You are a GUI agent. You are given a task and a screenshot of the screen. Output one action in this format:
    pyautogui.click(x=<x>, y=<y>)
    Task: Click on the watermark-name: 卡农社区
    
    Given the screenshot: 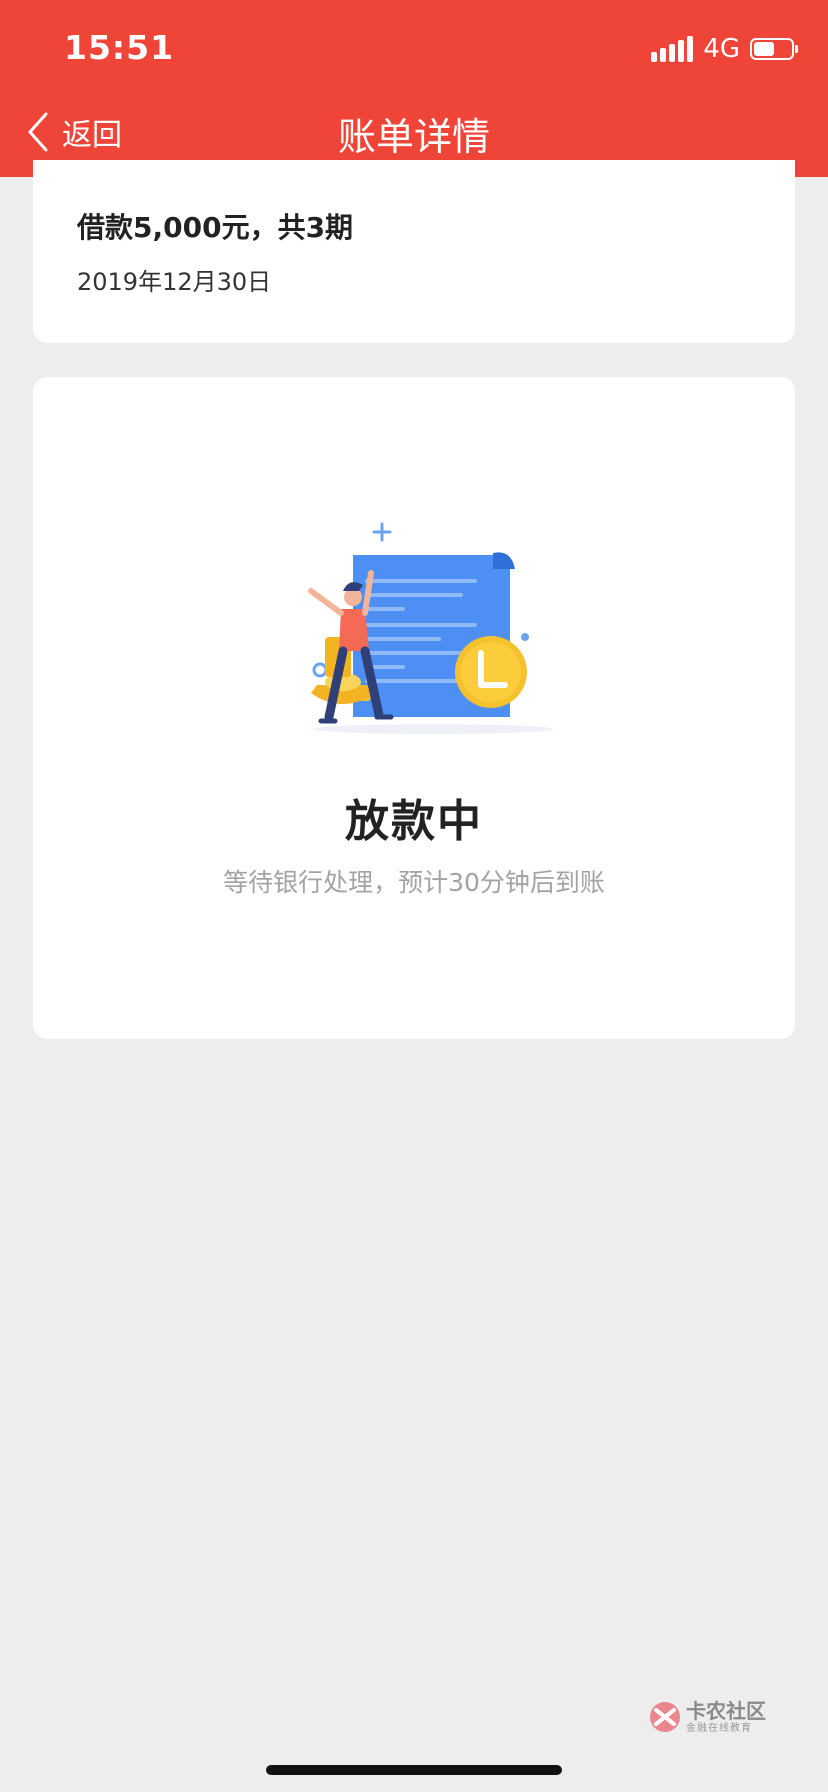 What is the action you would take?
    pyautogui.click(x=726, y=1710)
    